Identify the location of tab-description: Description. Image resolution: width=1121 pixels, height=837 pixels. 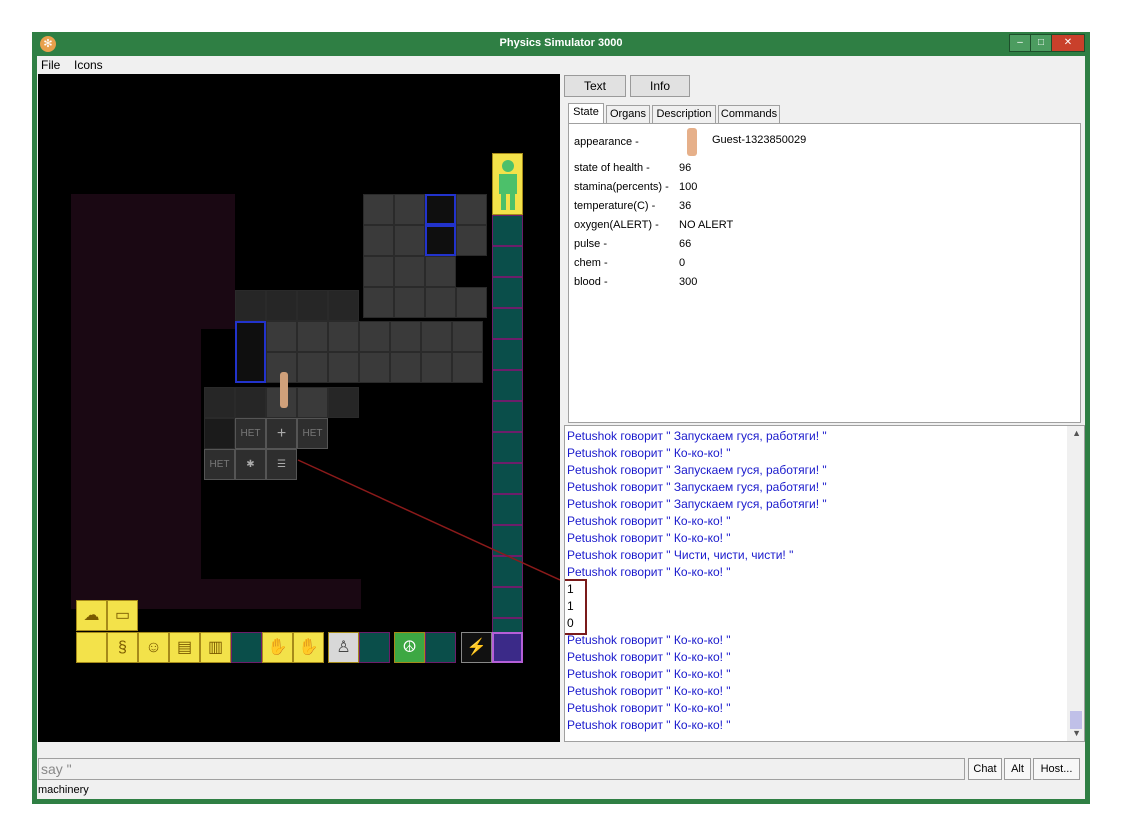
(684, 114).